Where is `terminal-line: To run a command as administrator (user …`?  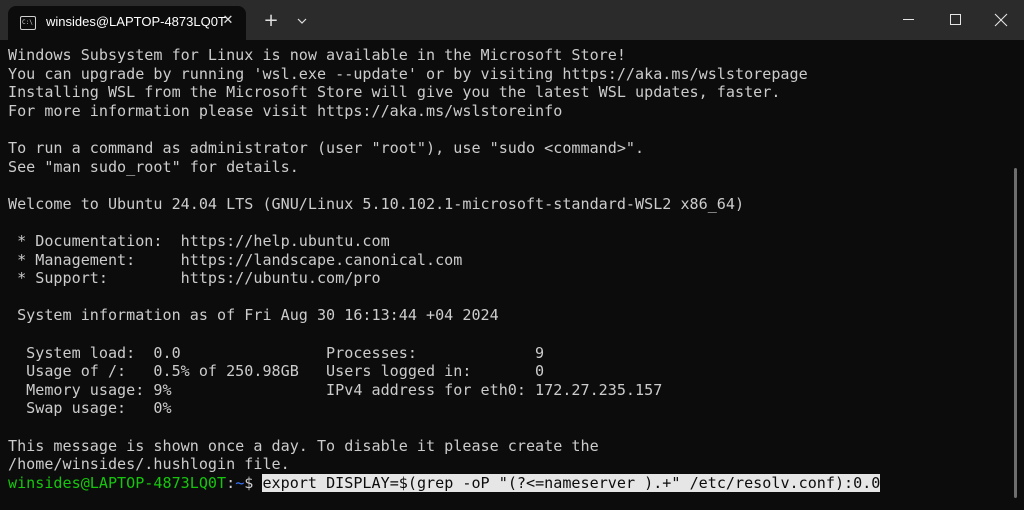
terminal-line: To run a command as administrator (user … is located at coordinates (326, 148).